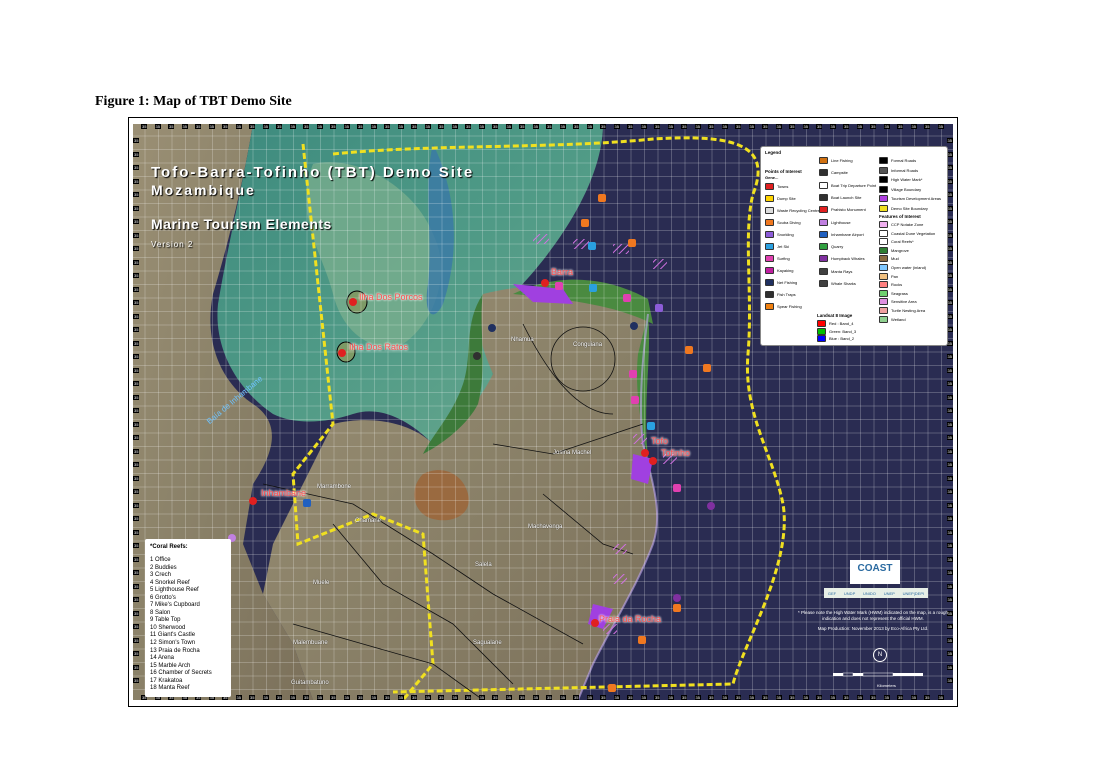 Image resolution: width=1100 pixels, height=777 pixels. I want to click on fish-traps-icon, so click(477, 356).